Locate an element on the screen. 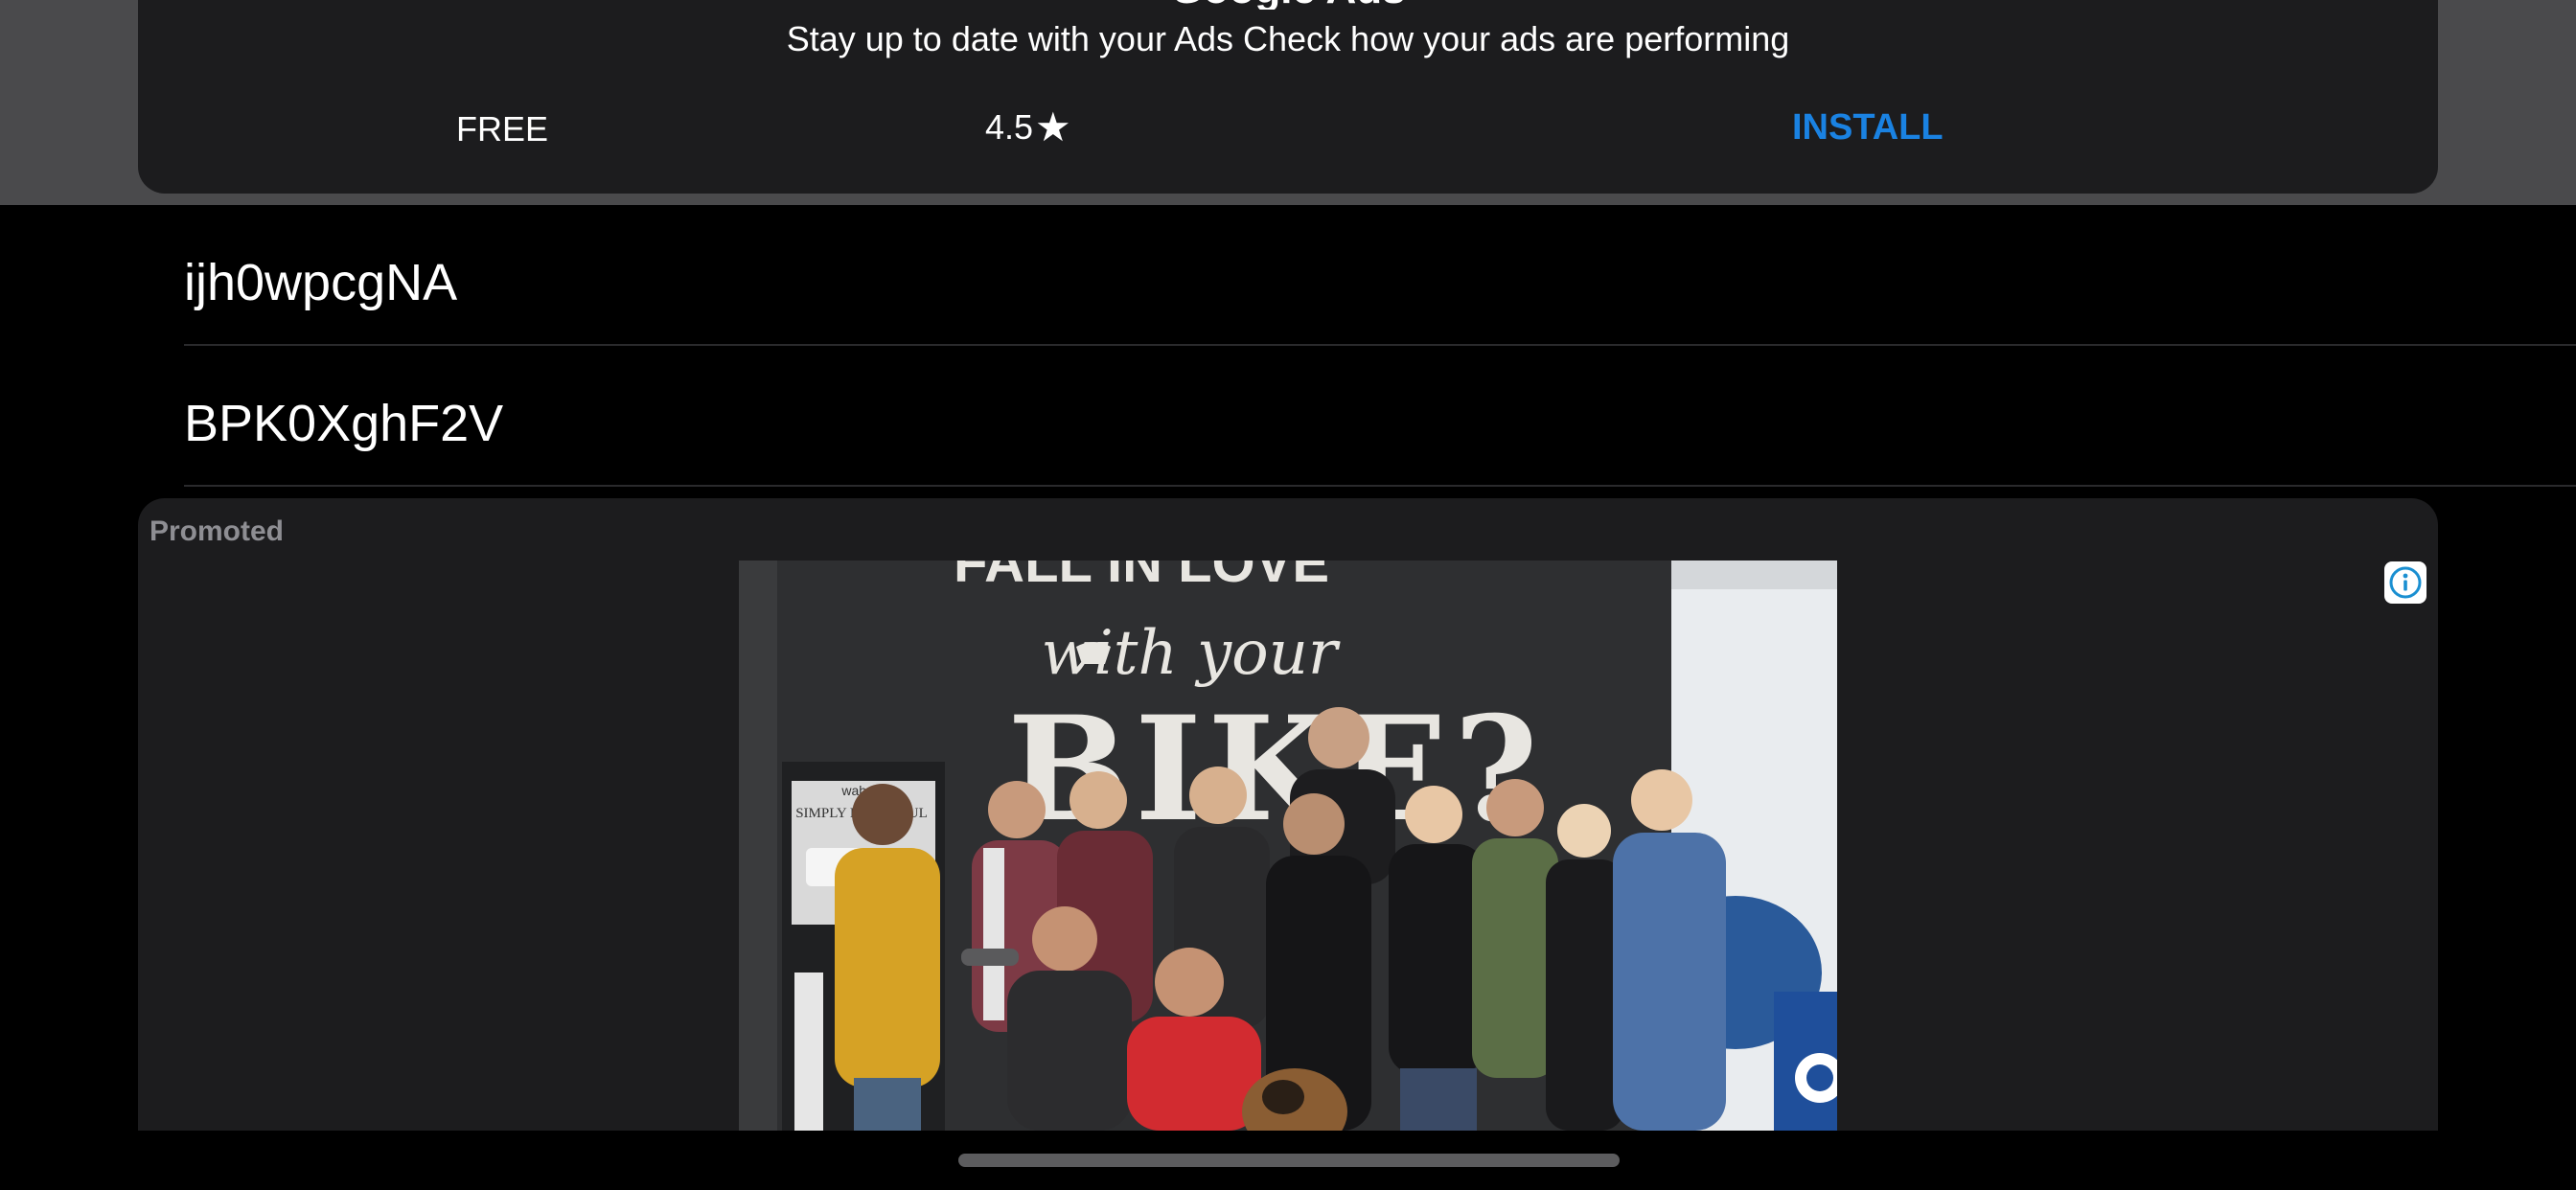 The height and width of the screenshot is (1190, 2576). info-icon is located at coordinates (2405, 583).